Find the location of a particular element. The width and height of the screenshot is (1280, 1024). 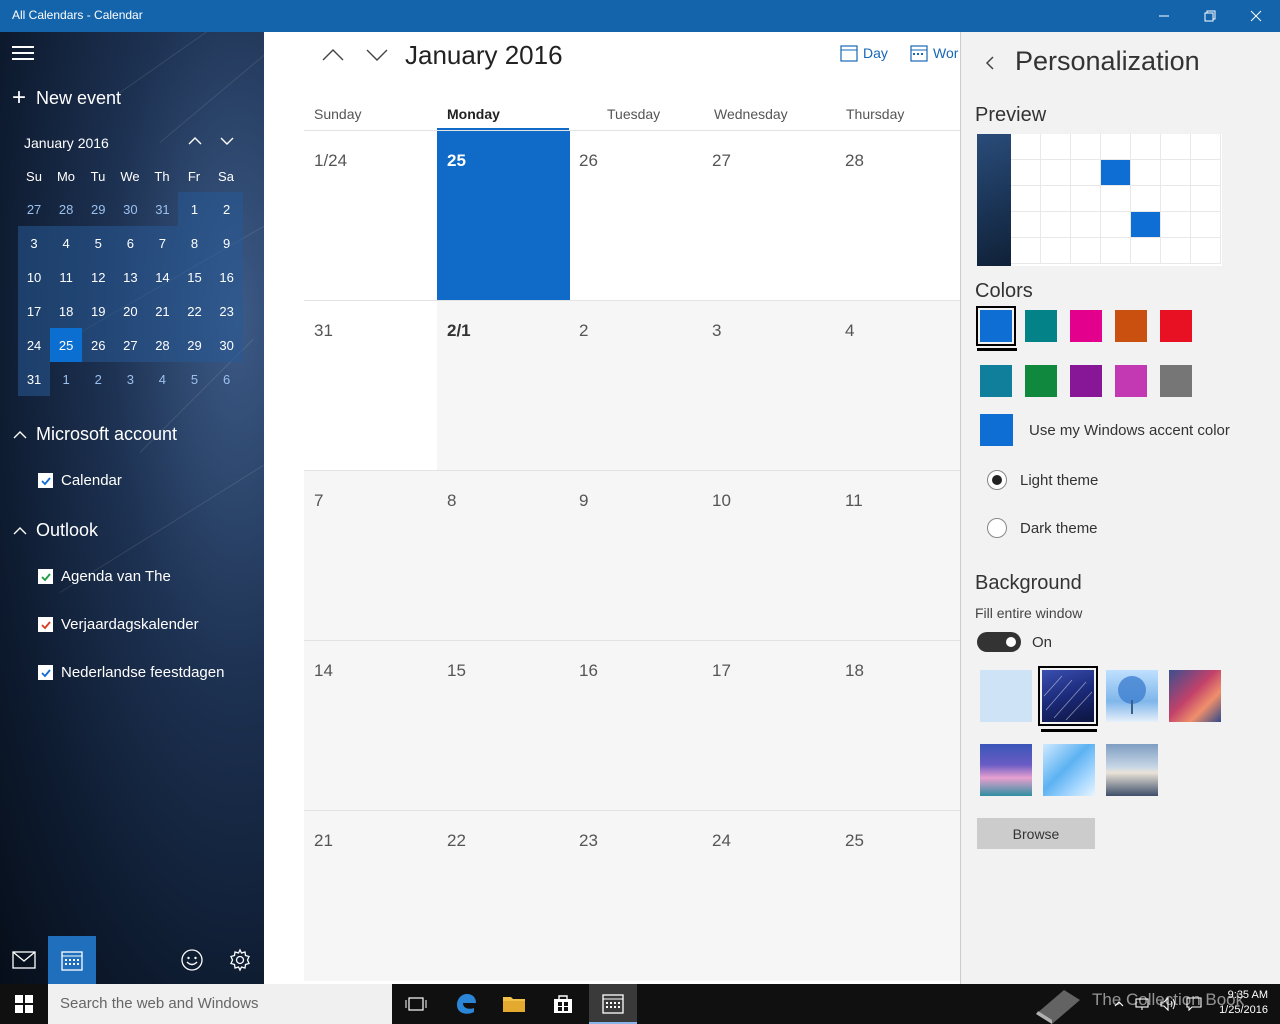

feedback-smiley-icon is located at coordinates (192, 960).